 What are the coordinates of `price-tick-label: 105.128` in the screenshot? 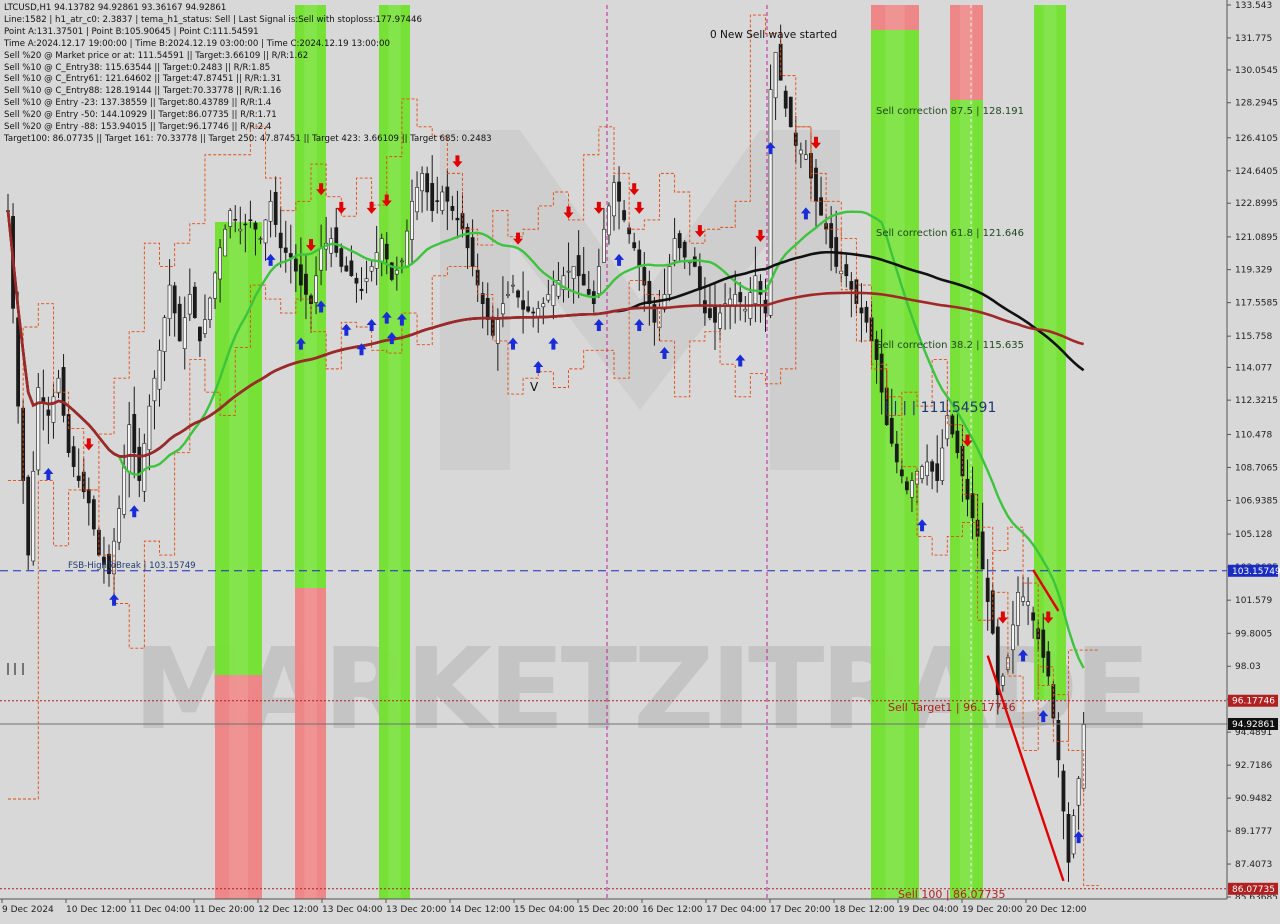 It's located at (1253, 535).